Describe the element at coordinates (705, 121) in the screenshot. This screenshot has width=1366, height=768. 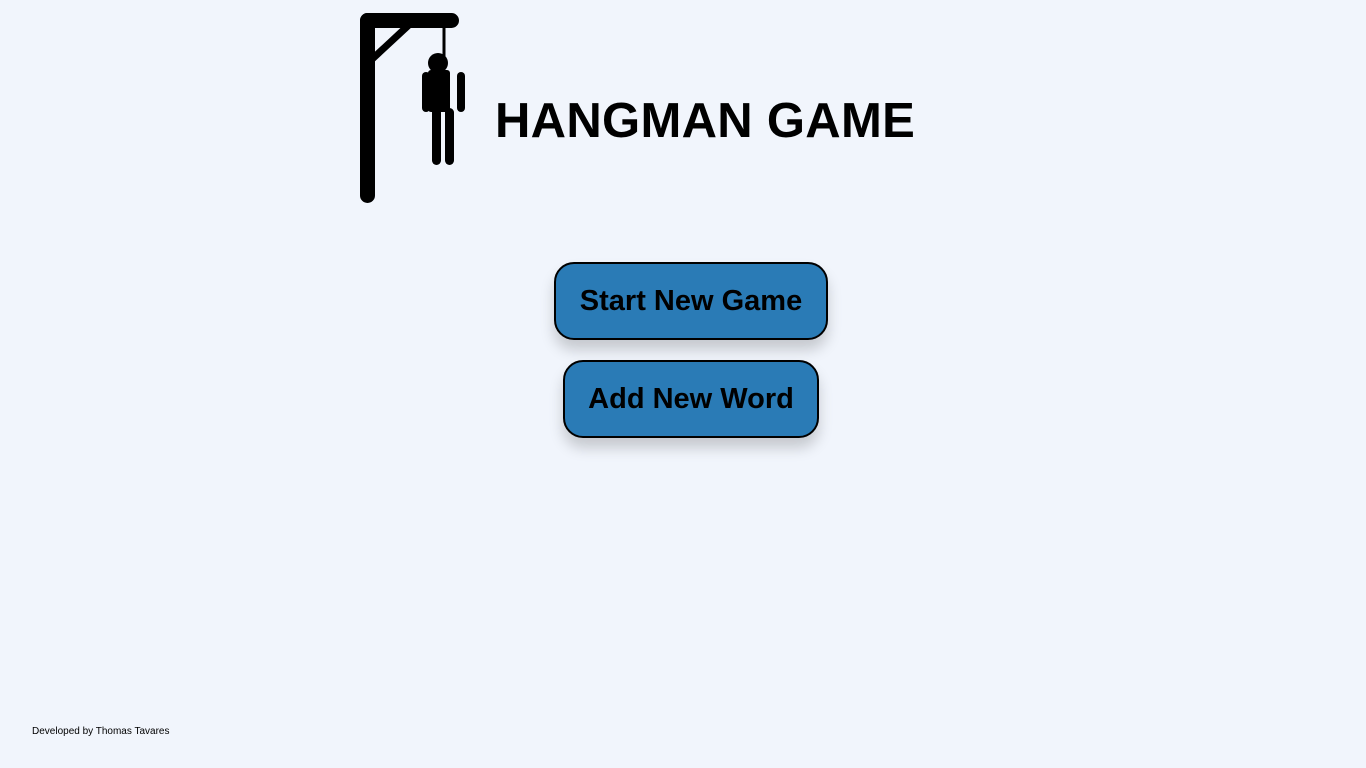
I see `page-title: HANGMAN GAME` at that location.